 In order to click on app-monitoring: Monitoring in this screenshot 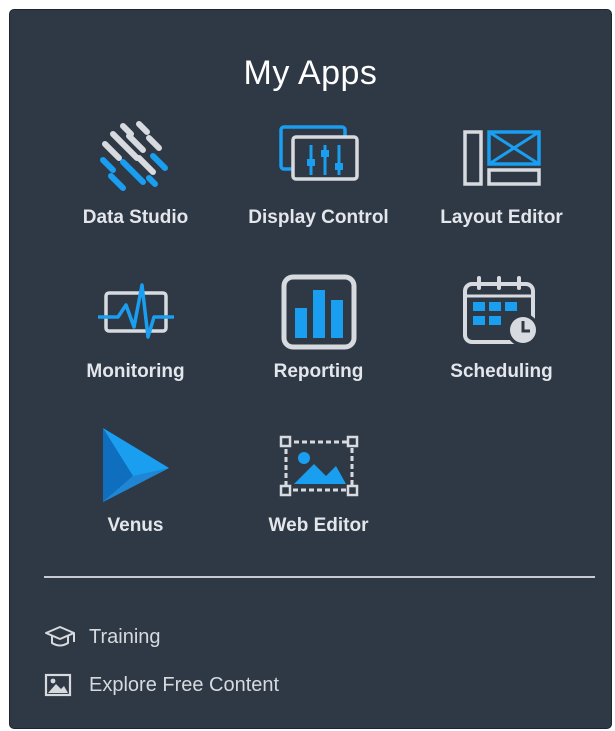, I will do `click(135, 346)`.